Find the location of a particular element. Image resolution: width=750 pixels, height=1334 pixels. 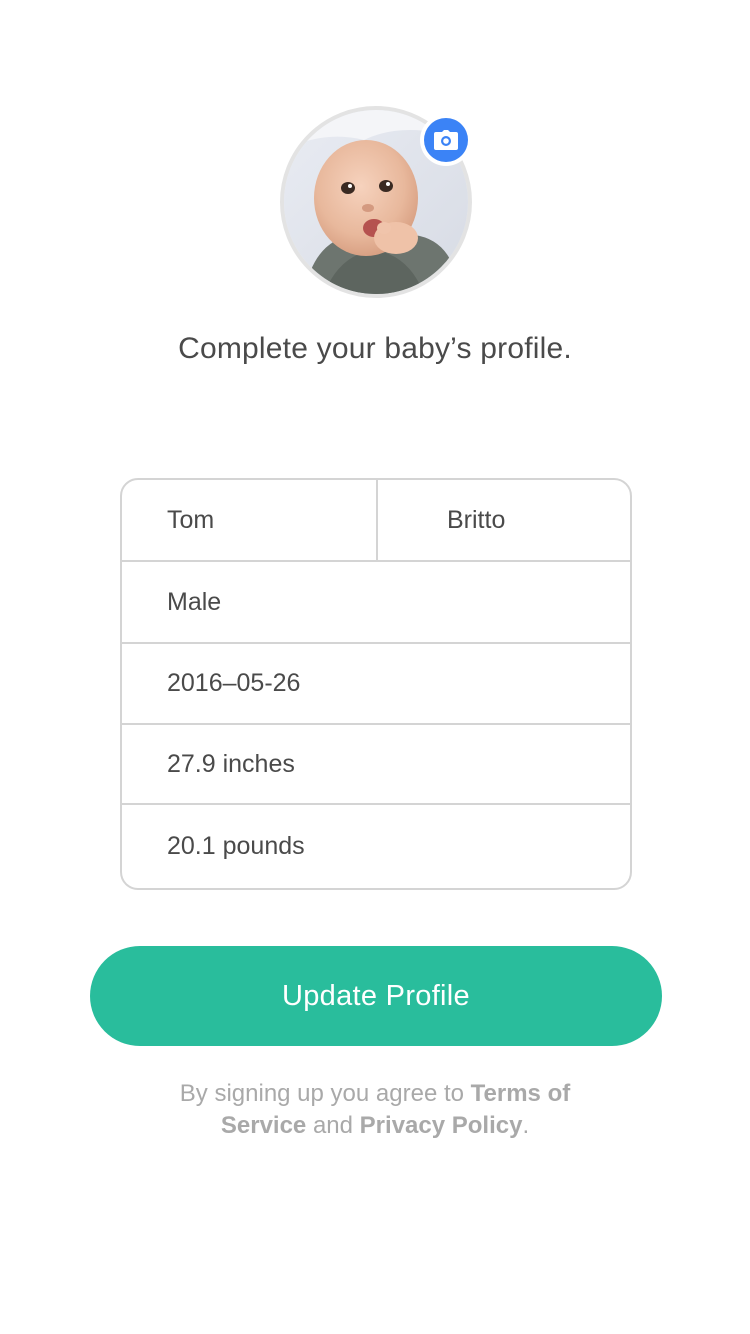

weight-field: 20.1 pounds is located at coordinates (376, 846).